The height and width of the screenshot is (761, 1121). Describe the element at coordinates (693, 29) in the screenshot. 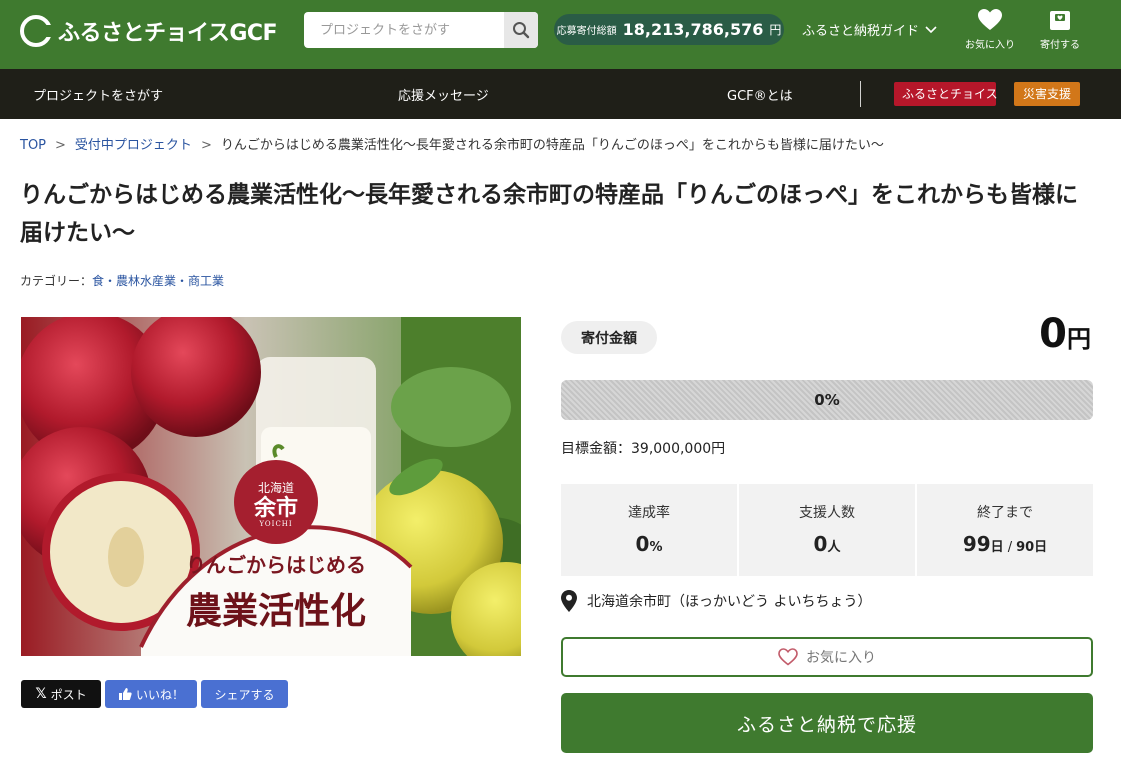

I see `total-donations-value: 18,213,786,576` at that location.